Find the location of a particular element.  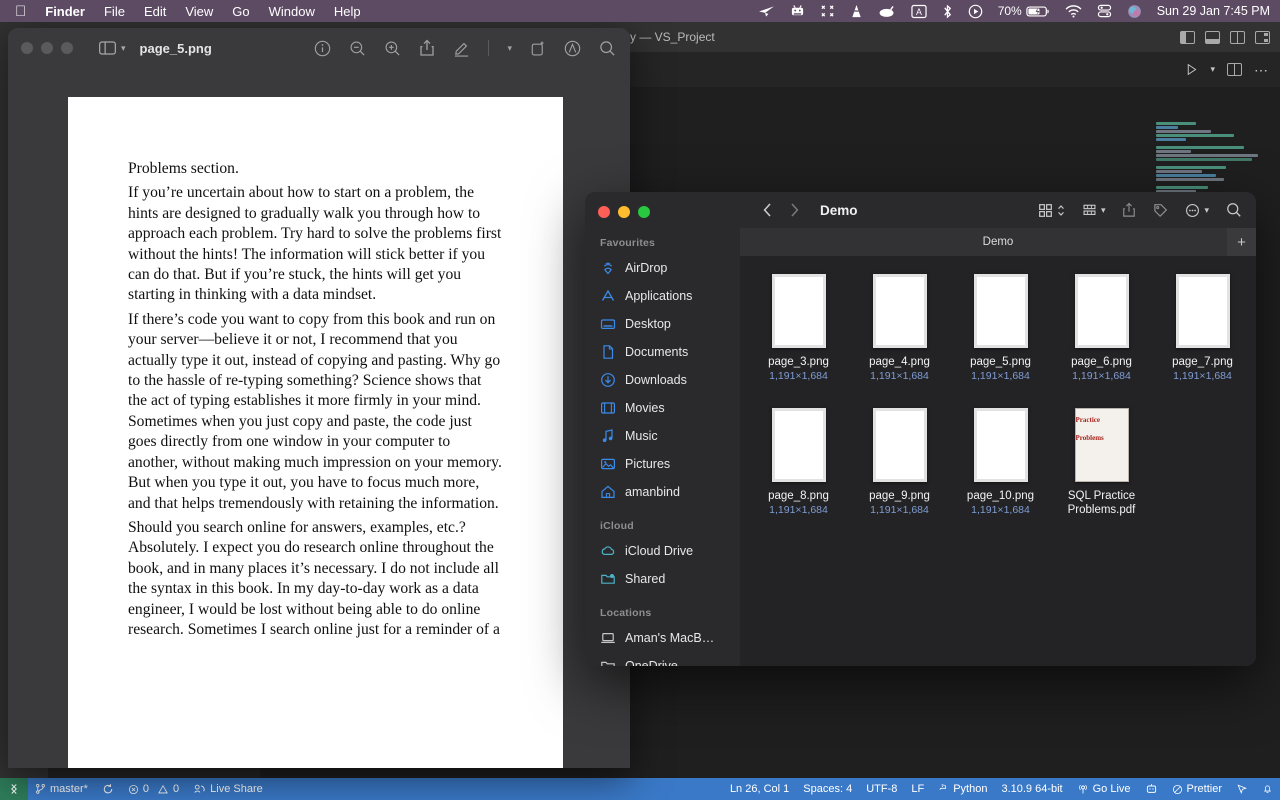

file-item: page_4.png 1,191×1,684 is located at coordinates (899, 326).